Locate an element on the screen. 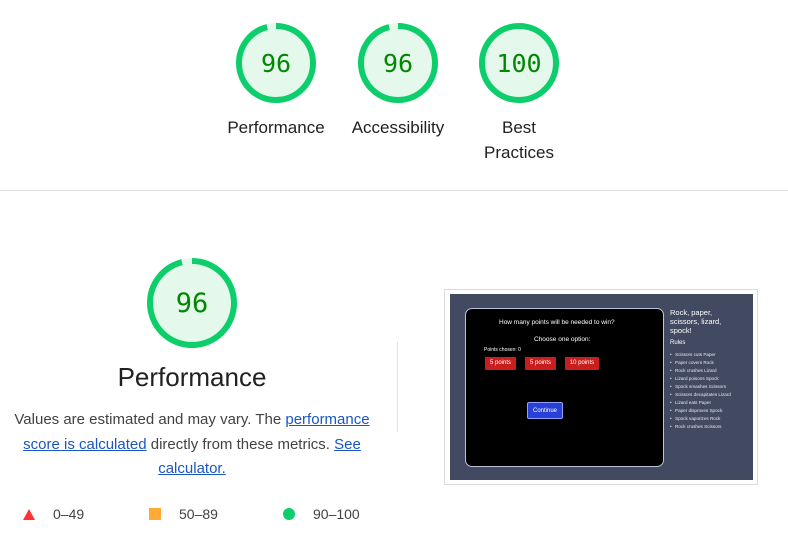  section-divider is located at coordinates (394, 190).